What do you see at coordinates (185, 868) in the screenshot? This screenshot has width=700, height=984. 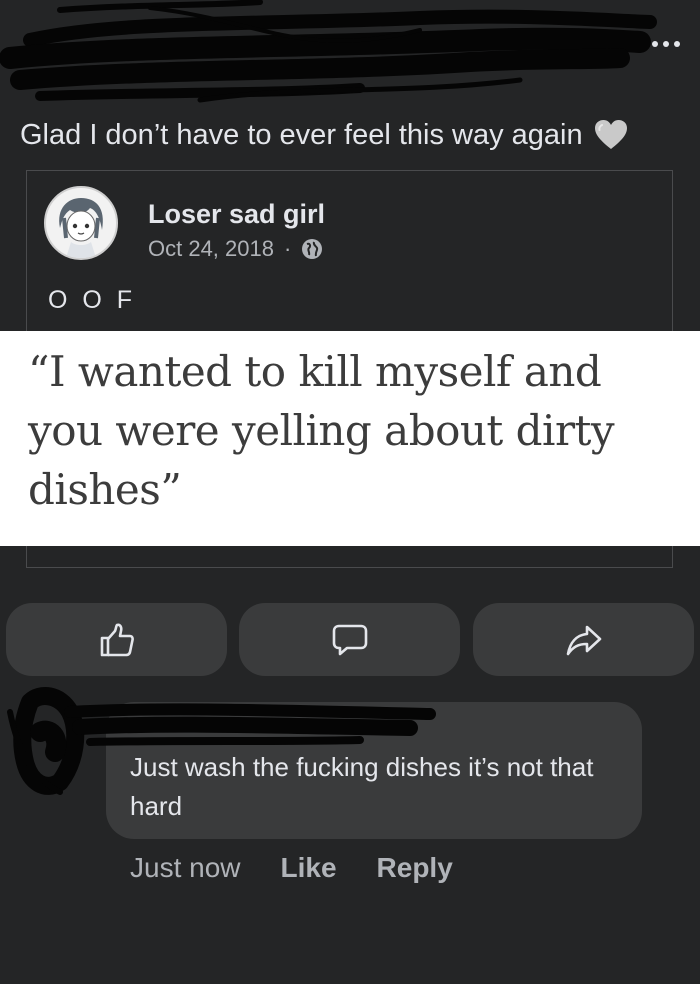 I see `comment-timestamp: Just now` at bounding box center [185, 868].